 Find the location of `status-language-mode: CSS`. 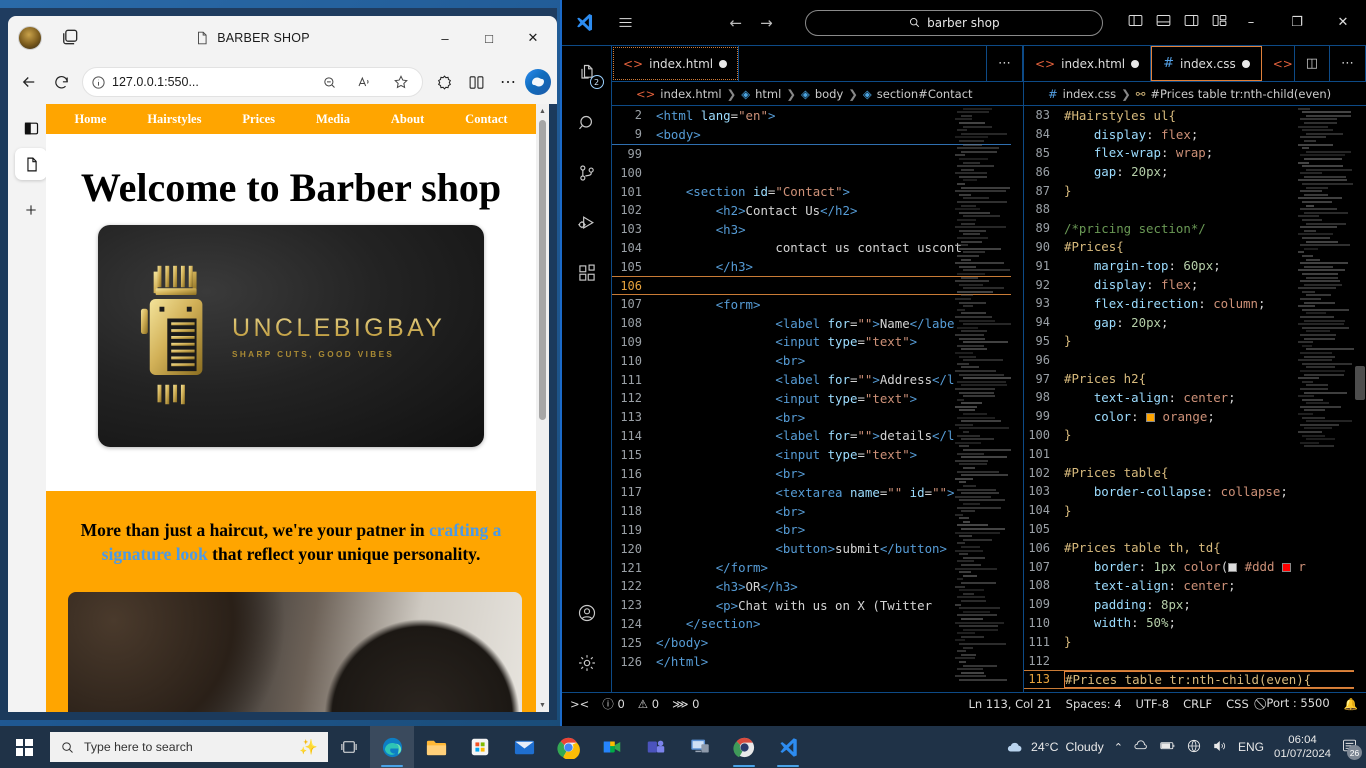

status-language-mode: CSS is located at coordinates (1237, 704).